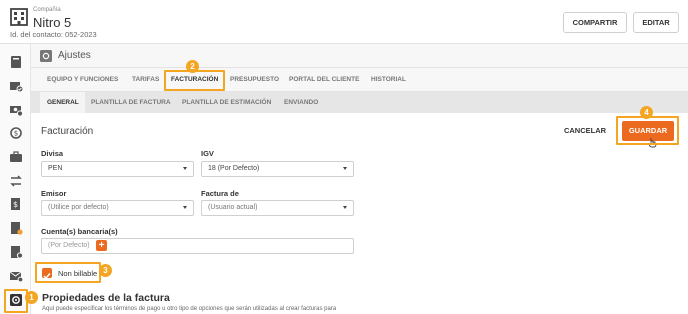  What do you see at coordinates (647, 130) in the screenshot?
I see `highlight-save-button` at bounding box center [647, 130].